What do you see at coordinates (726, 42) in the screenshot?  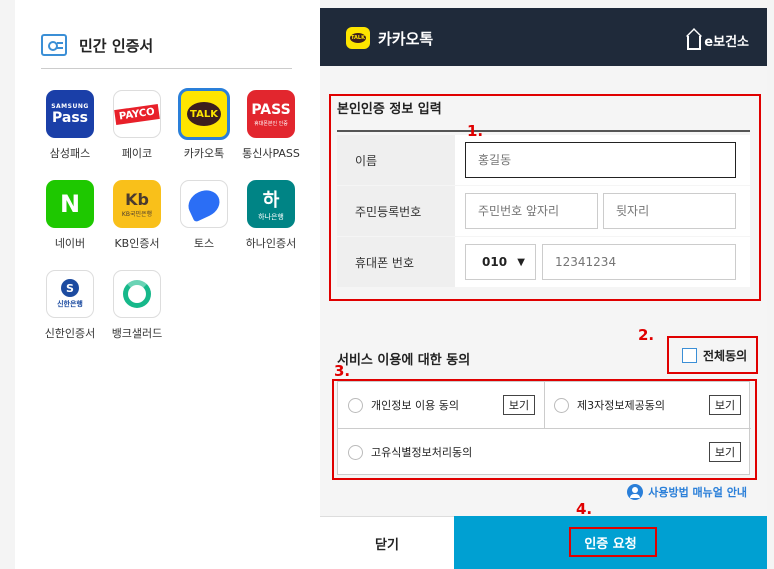 I see `brand-label: e보건소` at bounding box center [726, 42].